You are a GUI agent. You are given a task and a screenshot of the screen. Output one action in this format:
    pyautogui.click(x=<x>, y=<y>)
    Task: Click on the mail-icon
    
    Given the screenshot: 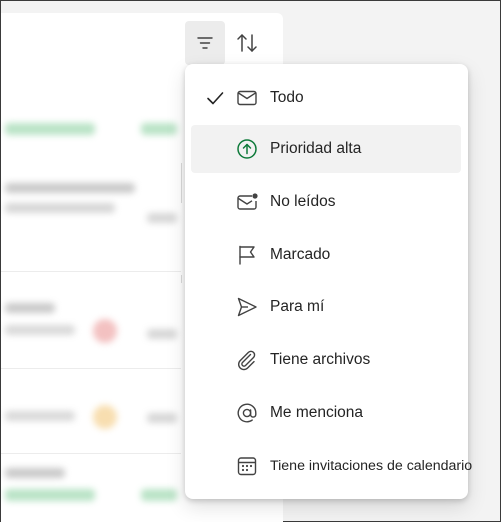 What is the action you would take?
    pyautogui.click(x=247, y=98)
    